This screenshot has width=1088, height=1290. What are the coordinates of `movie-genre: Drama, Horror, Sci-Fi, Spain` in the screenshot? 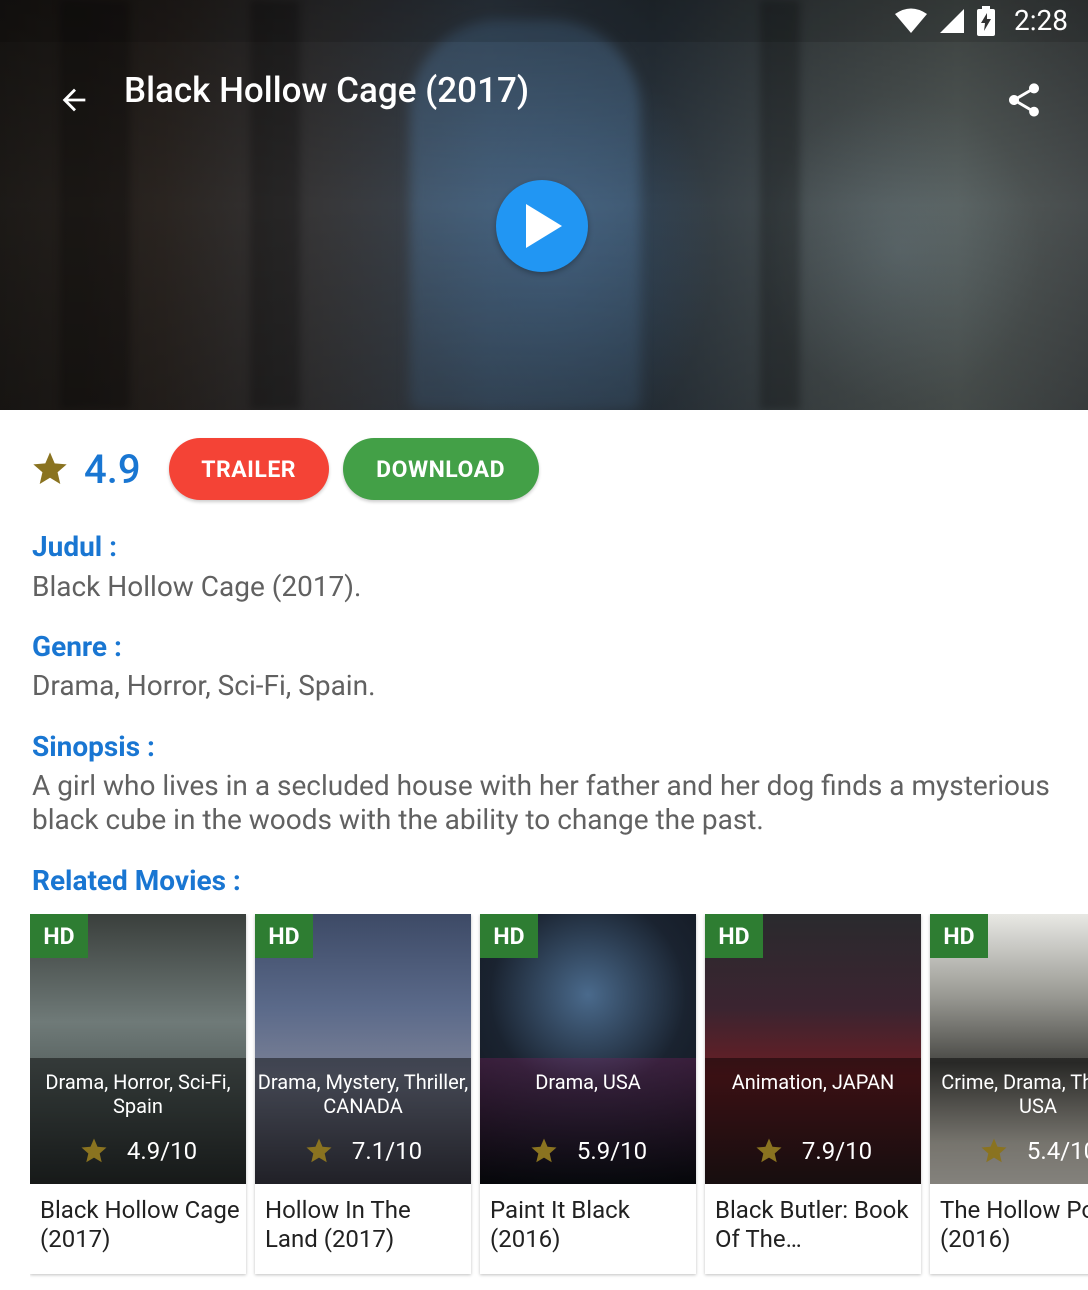 It's located at (138, 1094).